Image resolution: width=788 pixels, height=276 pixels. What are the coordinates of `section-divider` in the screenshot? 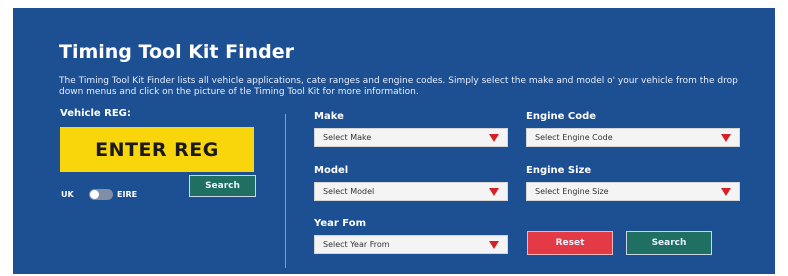 It's located at (285, 191).